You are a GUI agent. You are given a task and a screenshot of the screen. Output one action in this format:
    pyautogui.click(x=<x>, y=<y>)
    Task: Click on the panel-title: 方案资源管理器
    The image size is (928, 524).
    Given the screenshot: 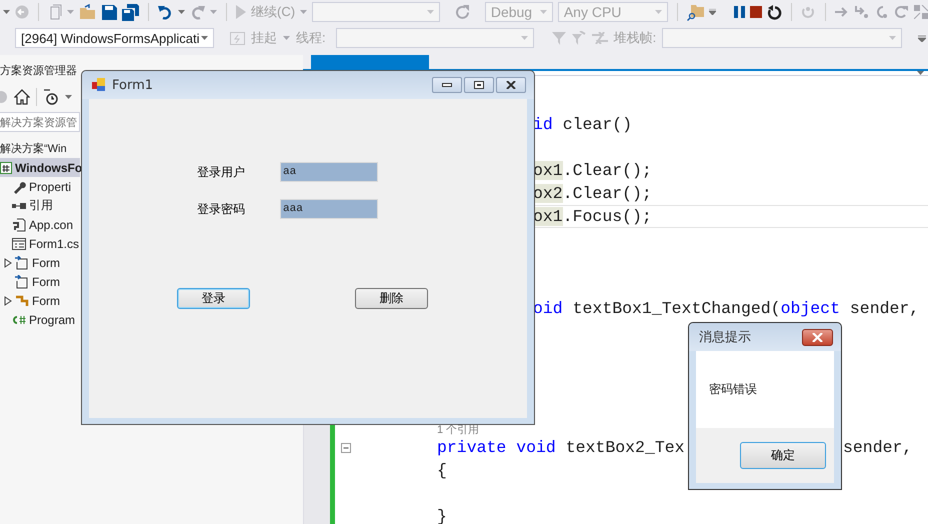 What is the action you would take?
    pyautogui.click(x=38, y=71)
    